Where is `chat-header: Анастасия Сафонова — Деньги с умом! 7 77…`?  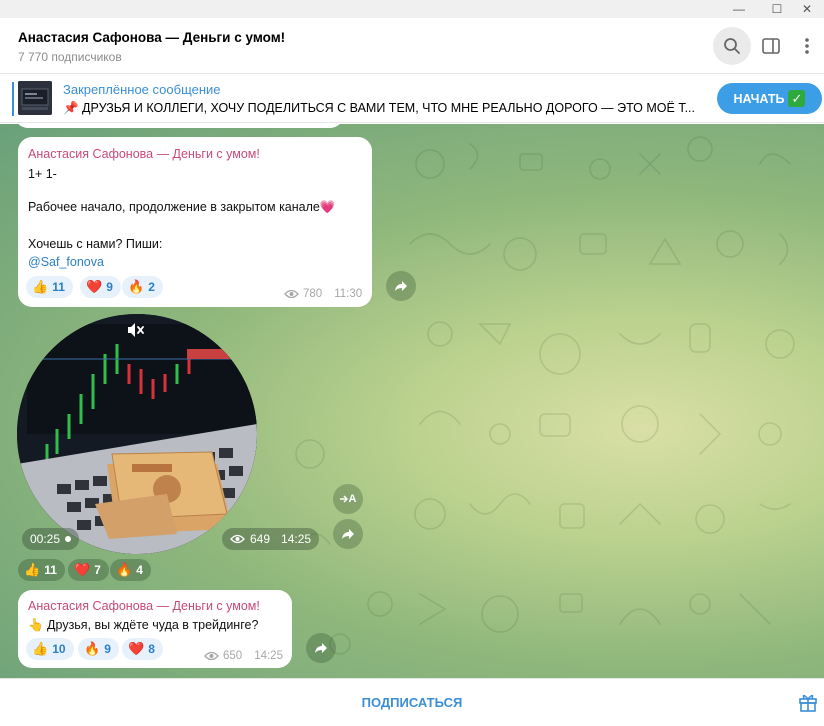
chat-header: Анастасия Сафонова — Деньги с умом! 7 77… is located at coordinates (412, 46).